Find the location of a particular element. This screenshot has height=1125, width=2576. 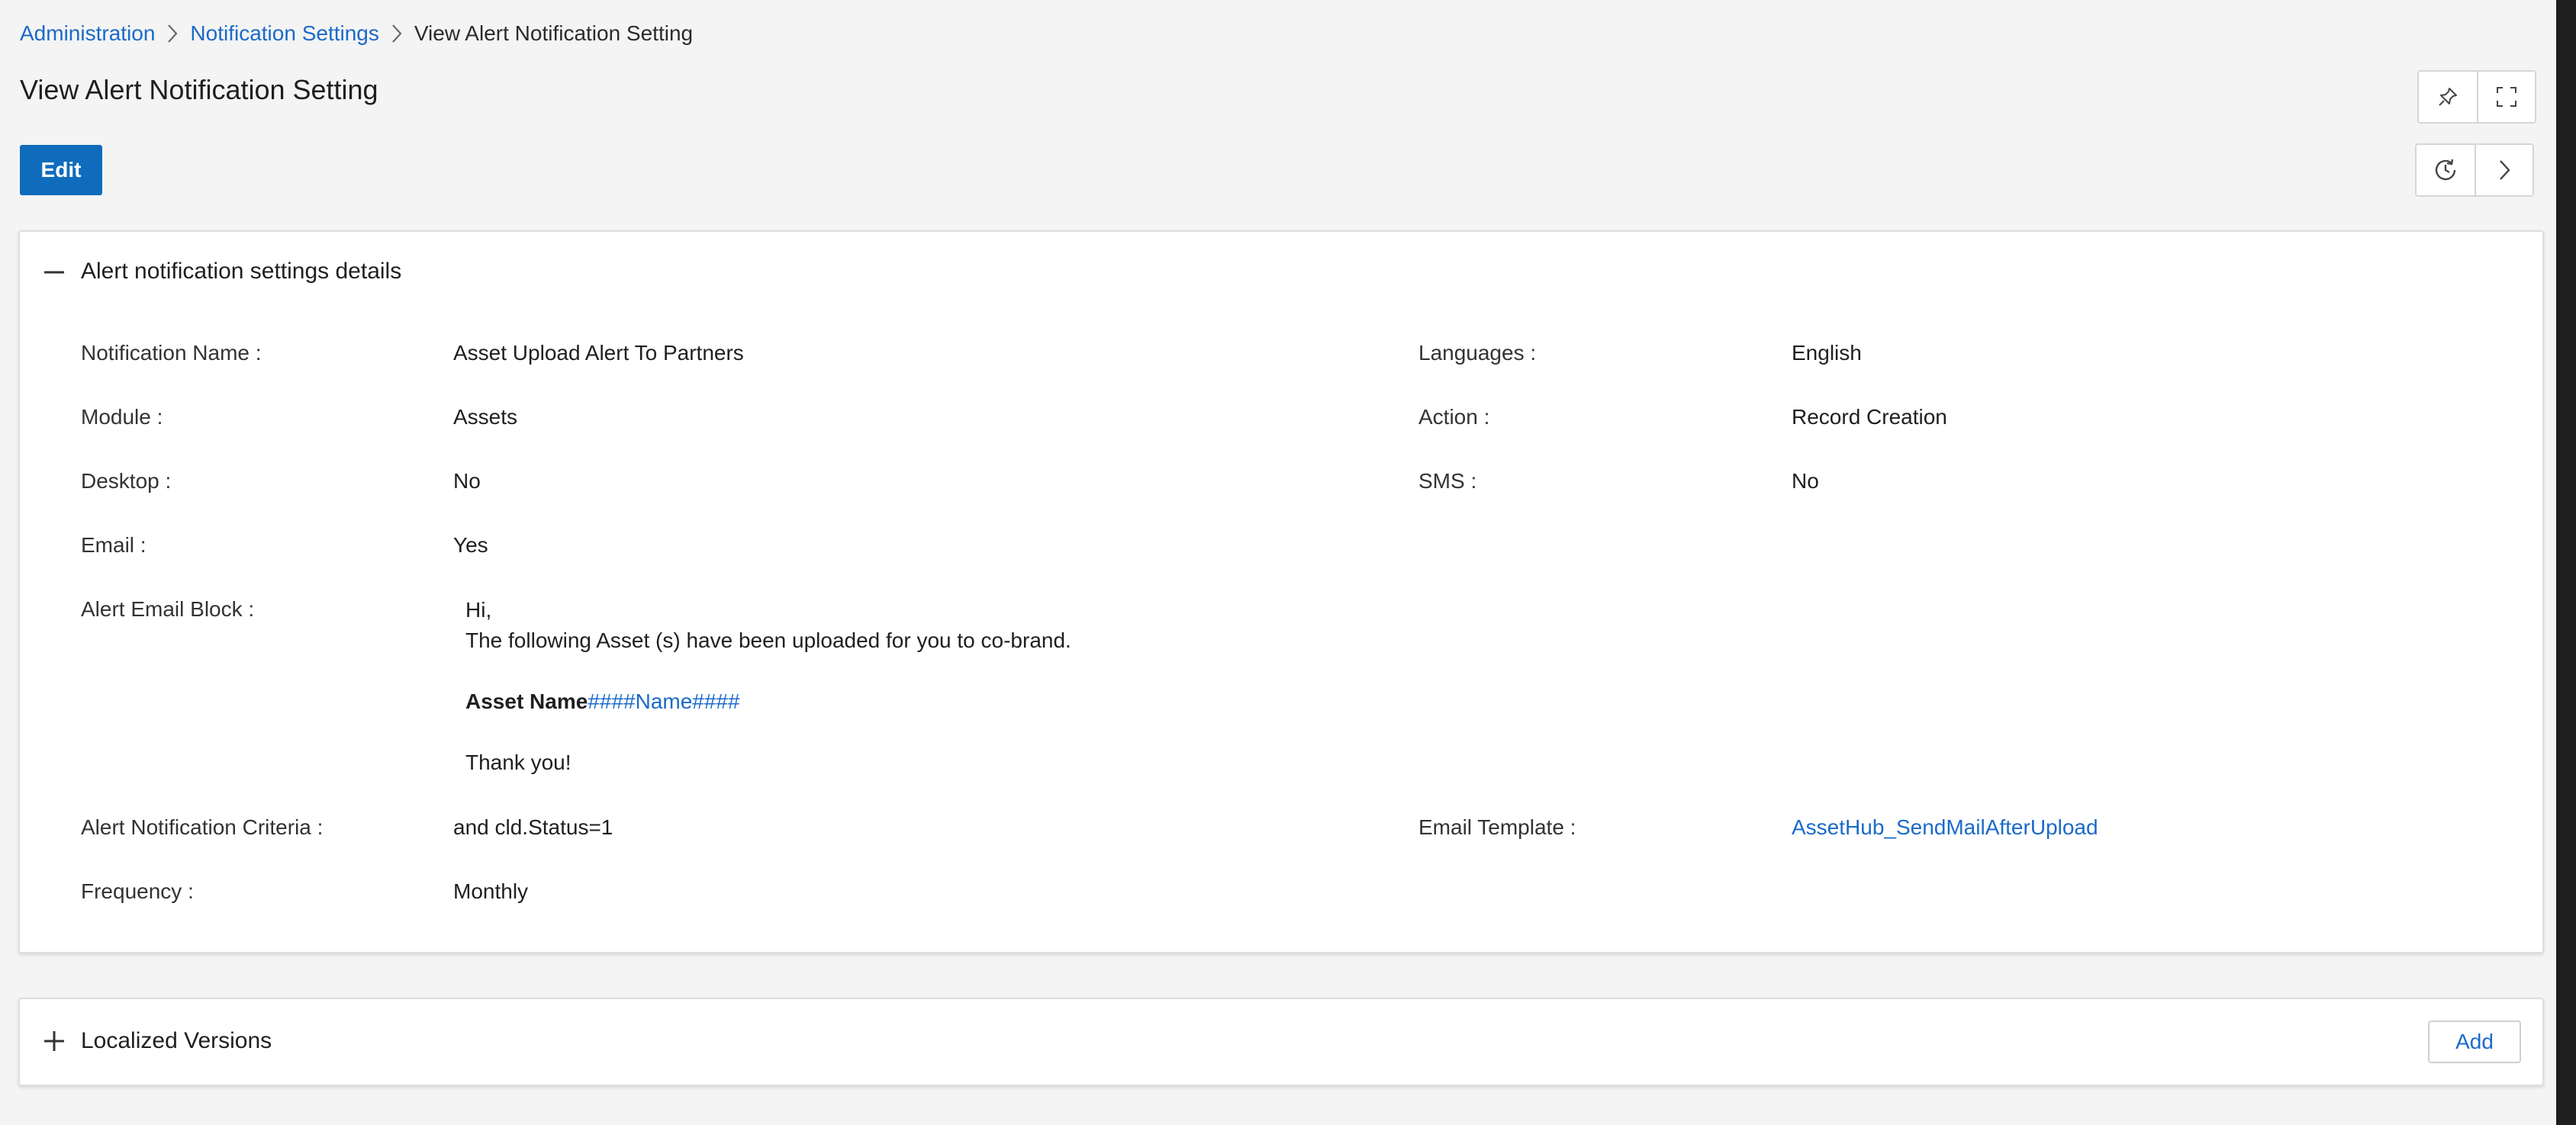

alert-details-header: Alert notification settings details is located at coordinates (1281, 274).